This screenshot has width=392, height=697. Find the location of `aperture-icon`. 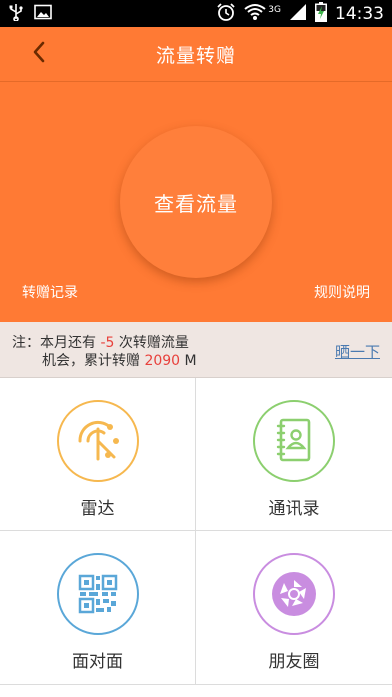

aperture-icon is located at coordinates (294, 594).